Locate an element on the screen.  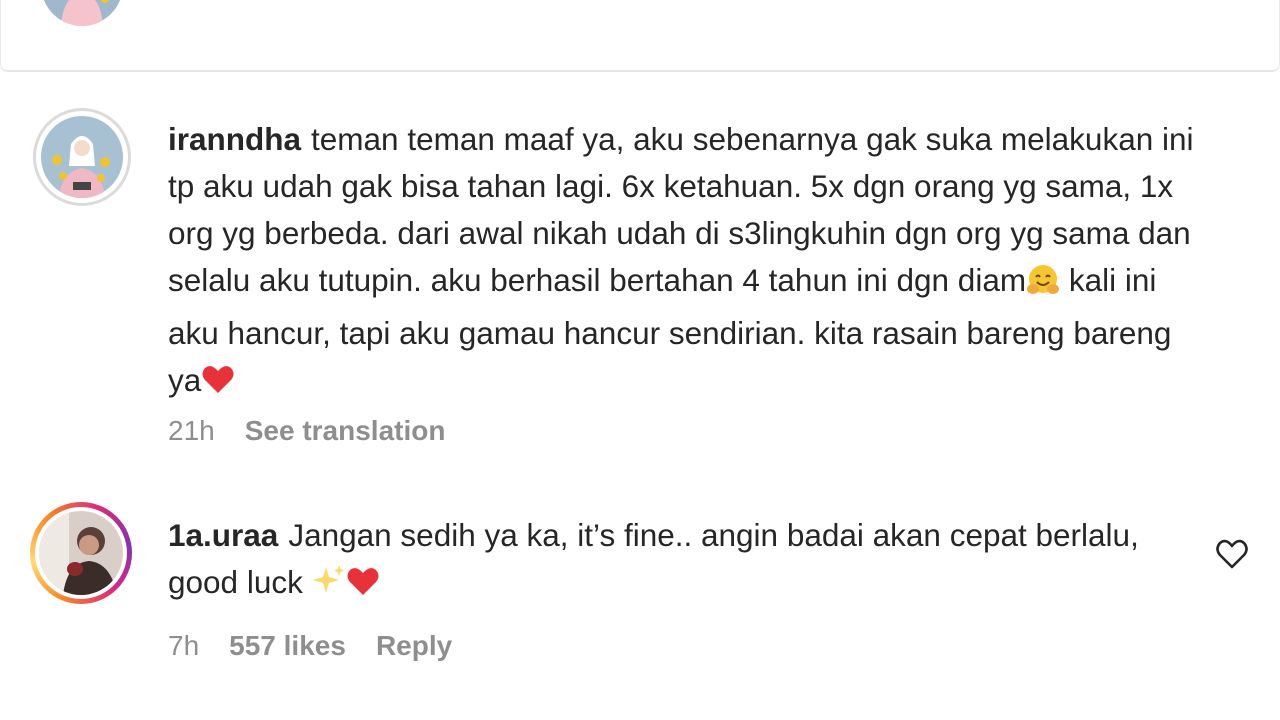
see-translation-link: See translation is located at coordinates (345, 430).